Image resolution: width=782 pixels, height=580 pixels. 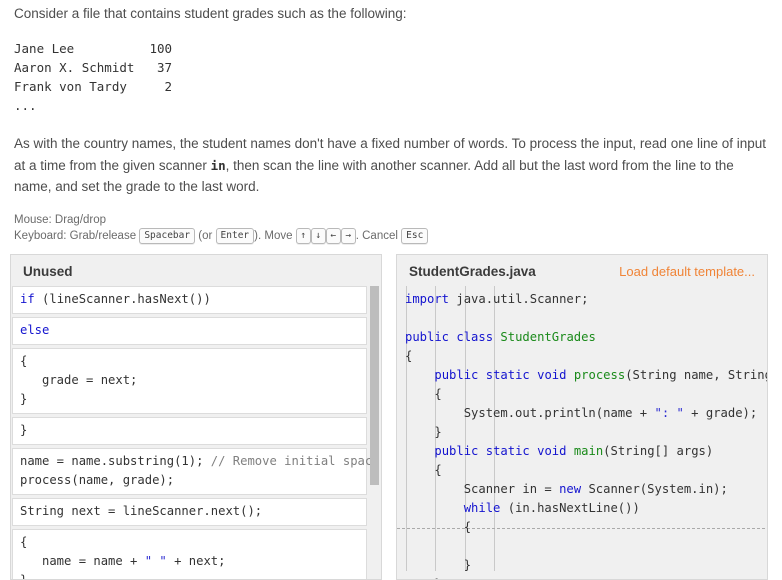 I want to click on code-token: Scanner in =, so click(x=482, y=488).